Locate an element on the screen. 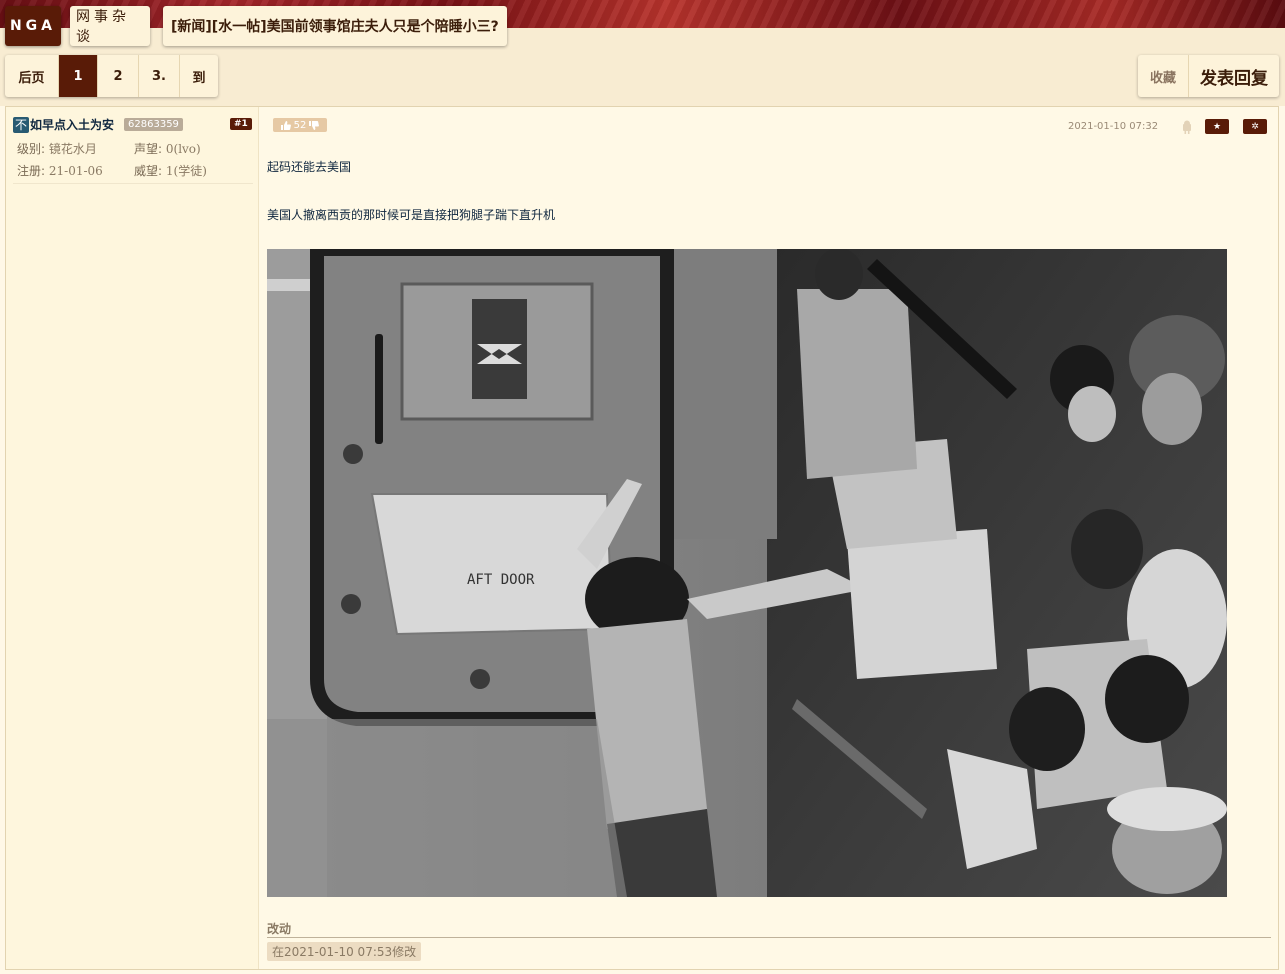 The image size is (1285, 974). user-registered-label: 注册: is located at coordinates (31, 171).